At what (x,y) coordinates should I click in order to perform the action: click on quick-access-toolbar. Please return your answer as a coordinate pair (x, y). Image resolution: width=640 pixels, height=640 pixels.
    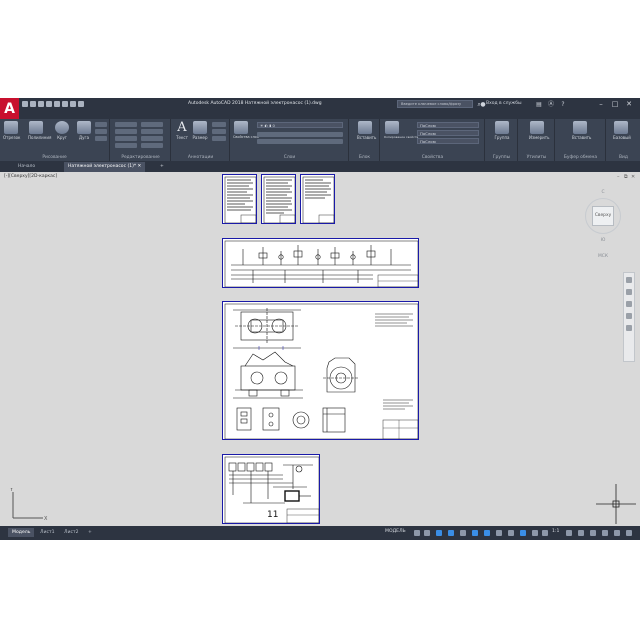
    Looking at the image, I should click on (54, 104).